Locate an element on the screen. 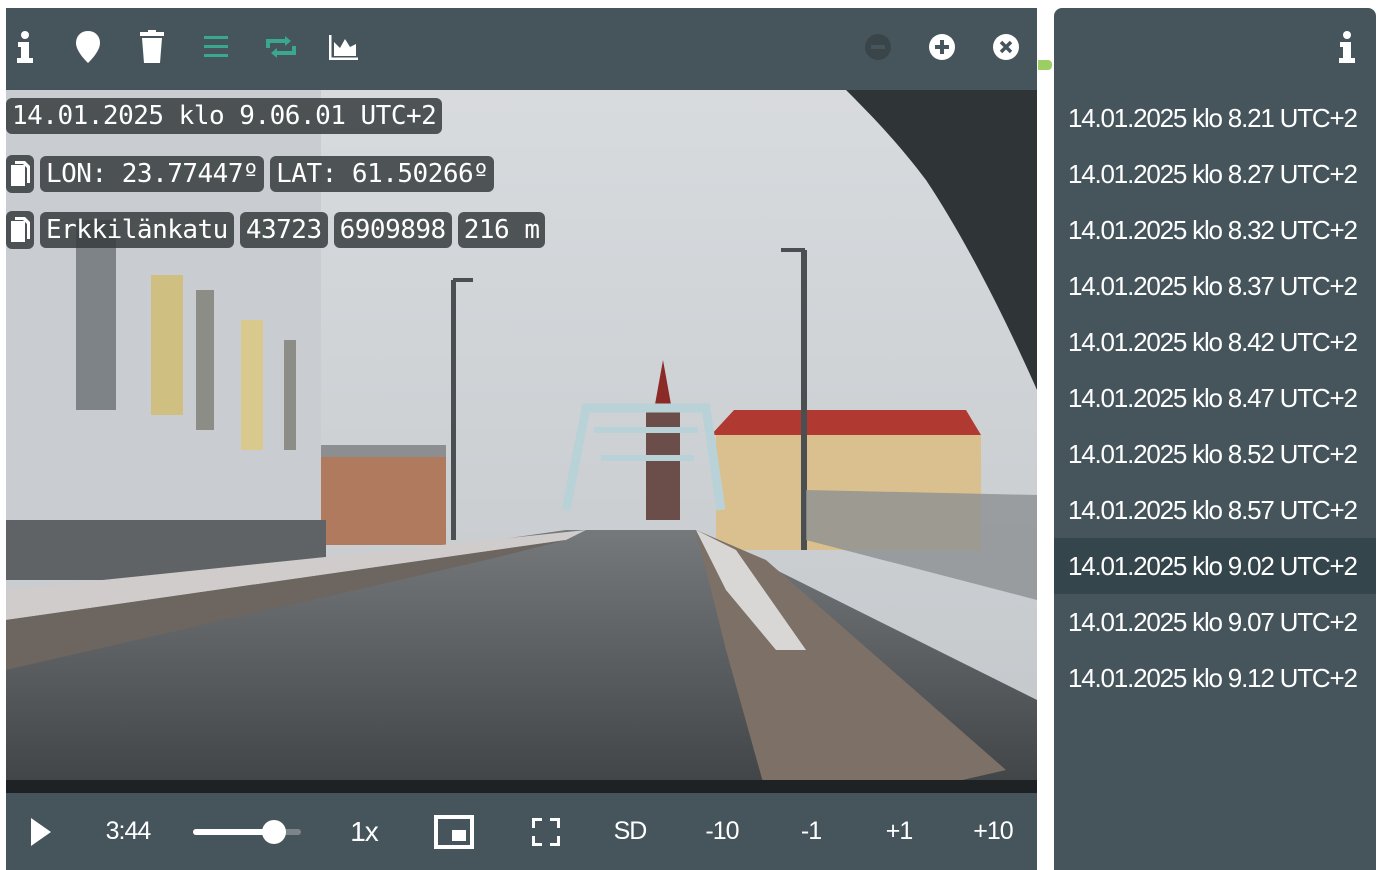  list-info-button is located at coordinates (1347, 47).